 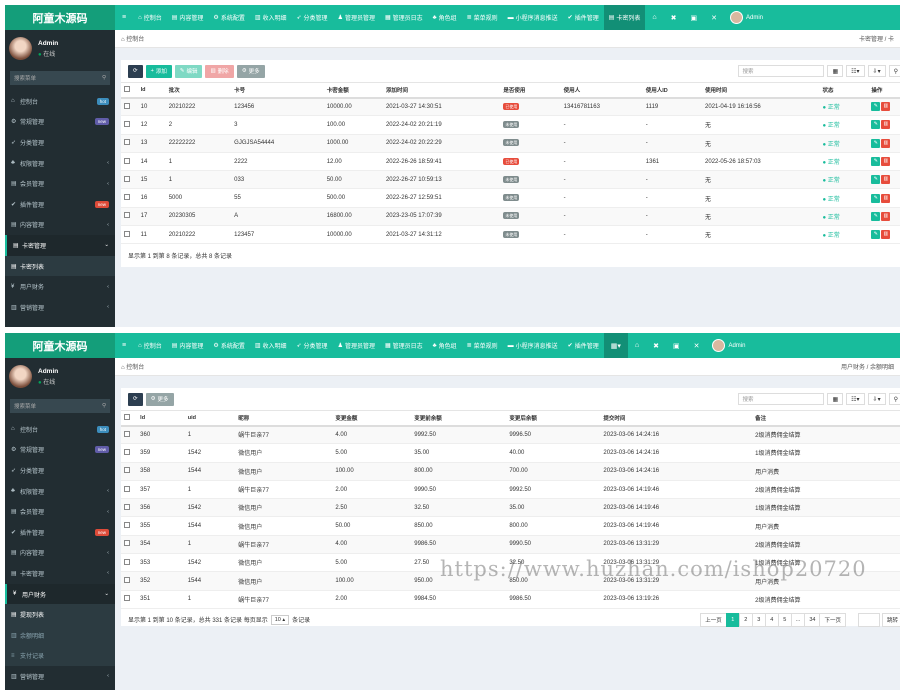 What do you see at coordinates (894, 399) in the screenshot?
I see `search-icon: ⚲` at bounding box center [894, 399].